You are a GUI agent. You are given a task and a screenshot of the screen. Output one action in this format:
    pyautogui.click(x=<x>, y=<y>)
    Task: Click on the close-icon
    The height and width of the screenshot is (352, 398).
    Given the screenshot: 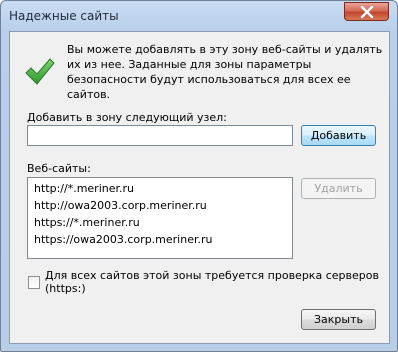 What is the action you would take?
    pyautogui.click(x=366, y=11)
    